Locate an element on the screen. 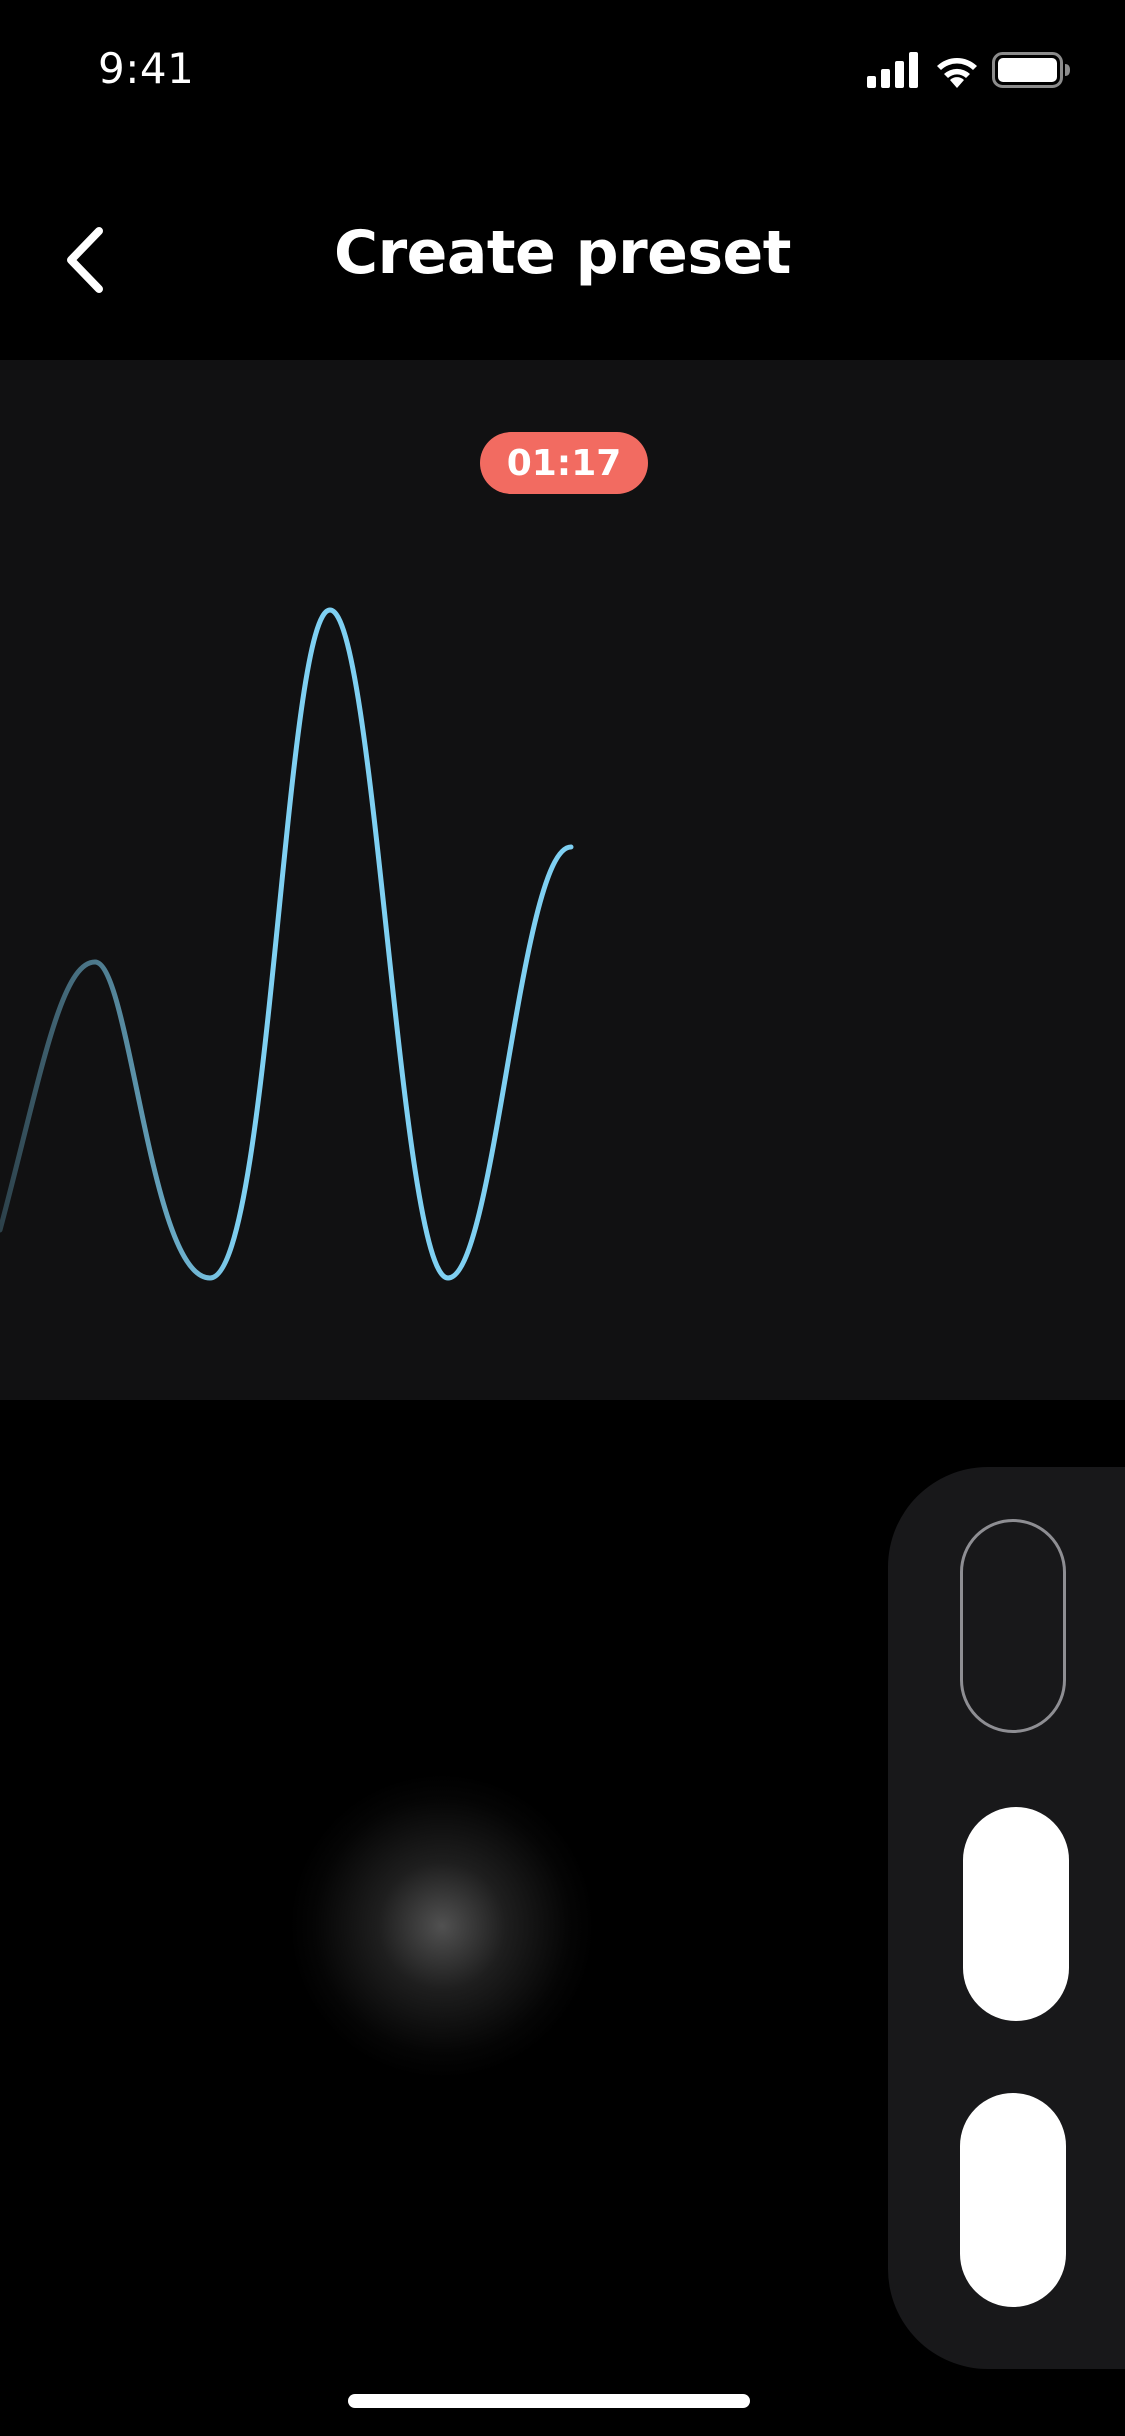 The image size is (1125, 2436). nav-bar: Create preset is located at coordinates (562, 250).